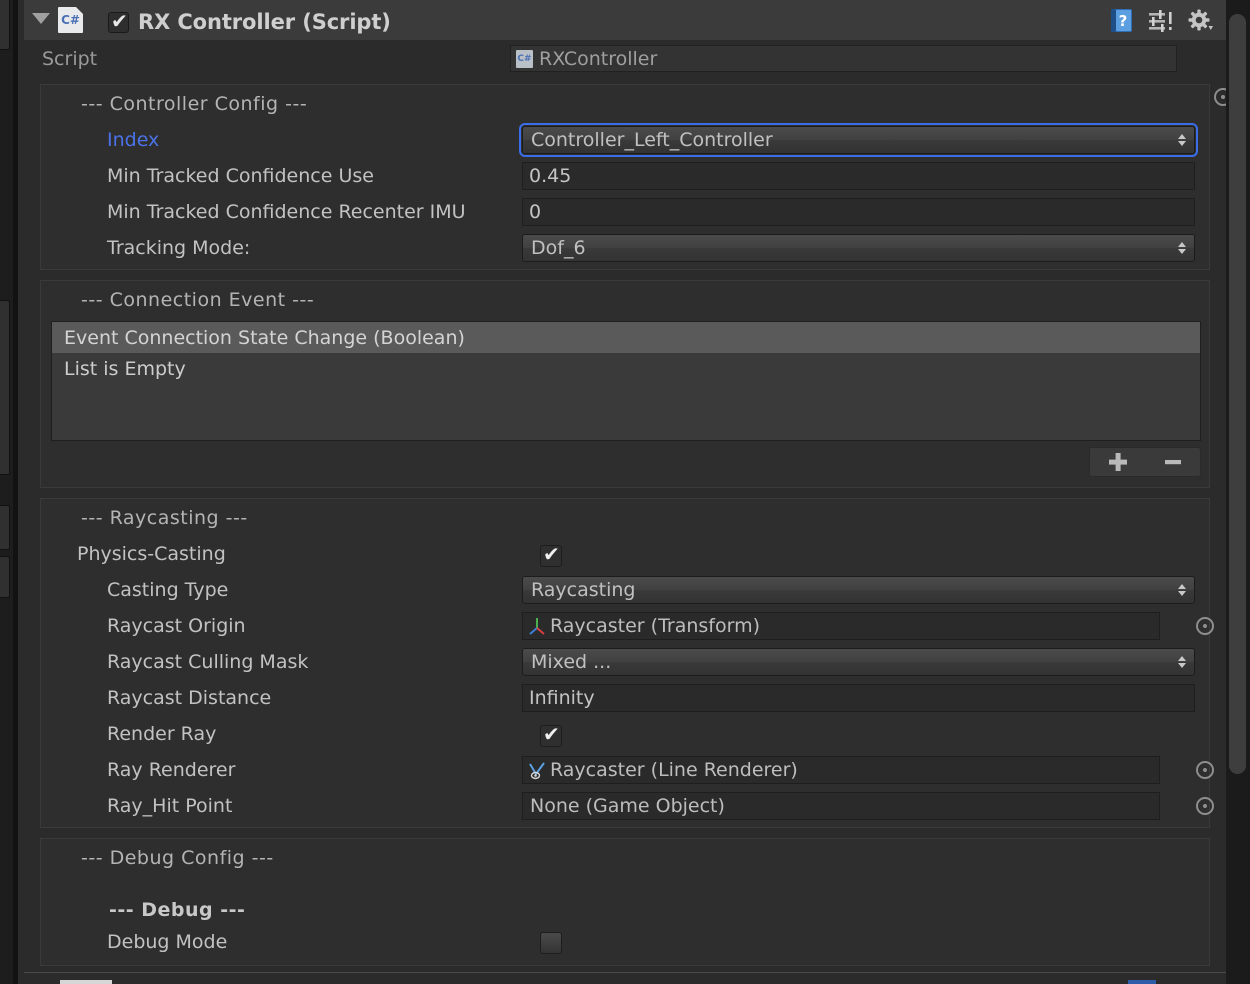 This screenshot has height=984, width=1250. I want to click on script-object-field: C# RXController, so click(843, 58).